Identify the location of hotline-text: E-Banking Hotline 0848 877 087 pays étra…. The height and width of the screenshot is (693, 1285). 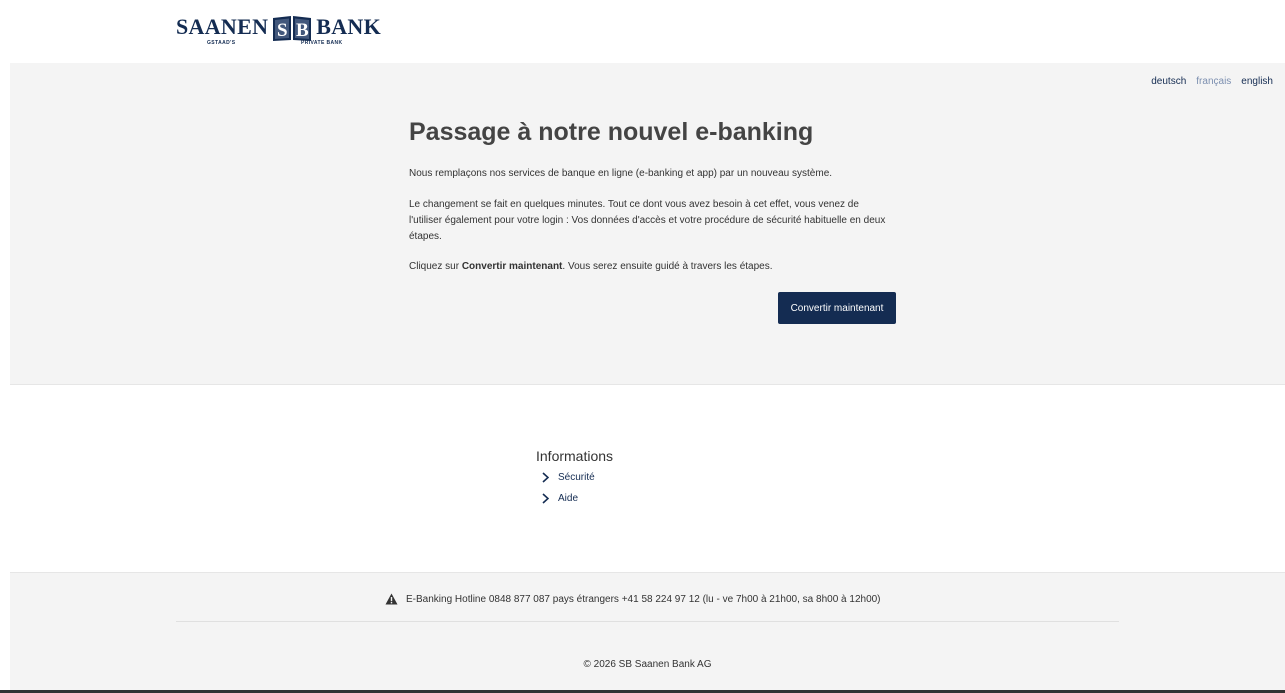
(643, 599).